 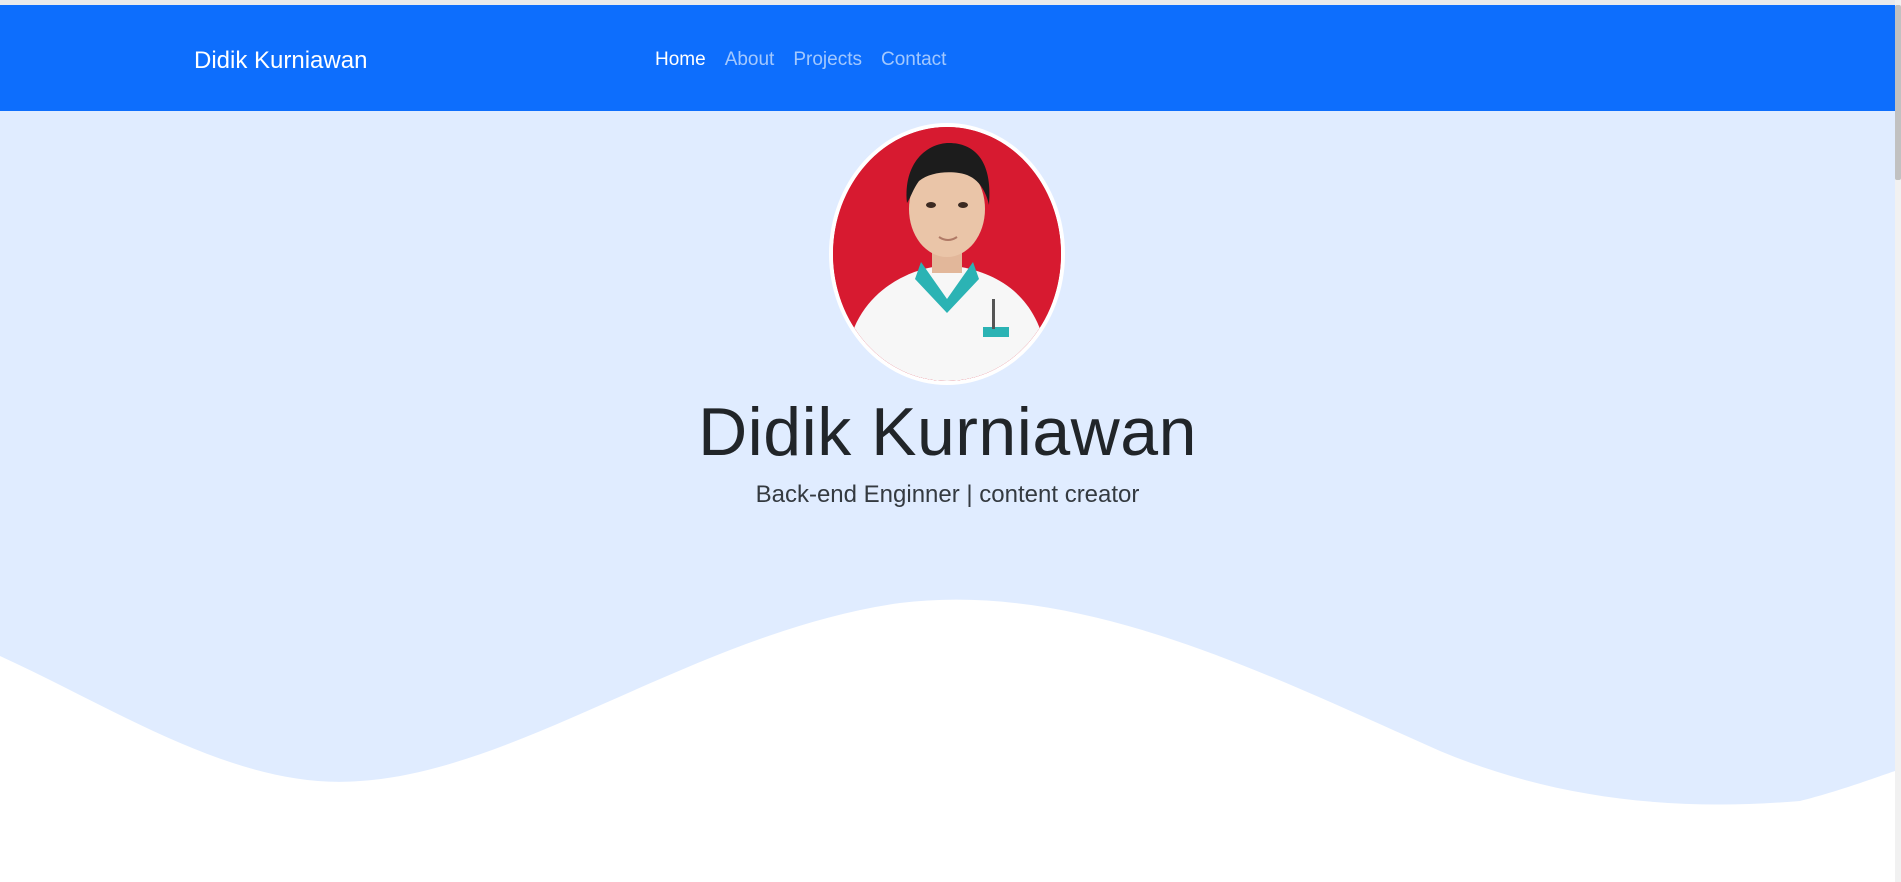 I want to click on scrollbar-thumb, so click(x=1898, y=92).